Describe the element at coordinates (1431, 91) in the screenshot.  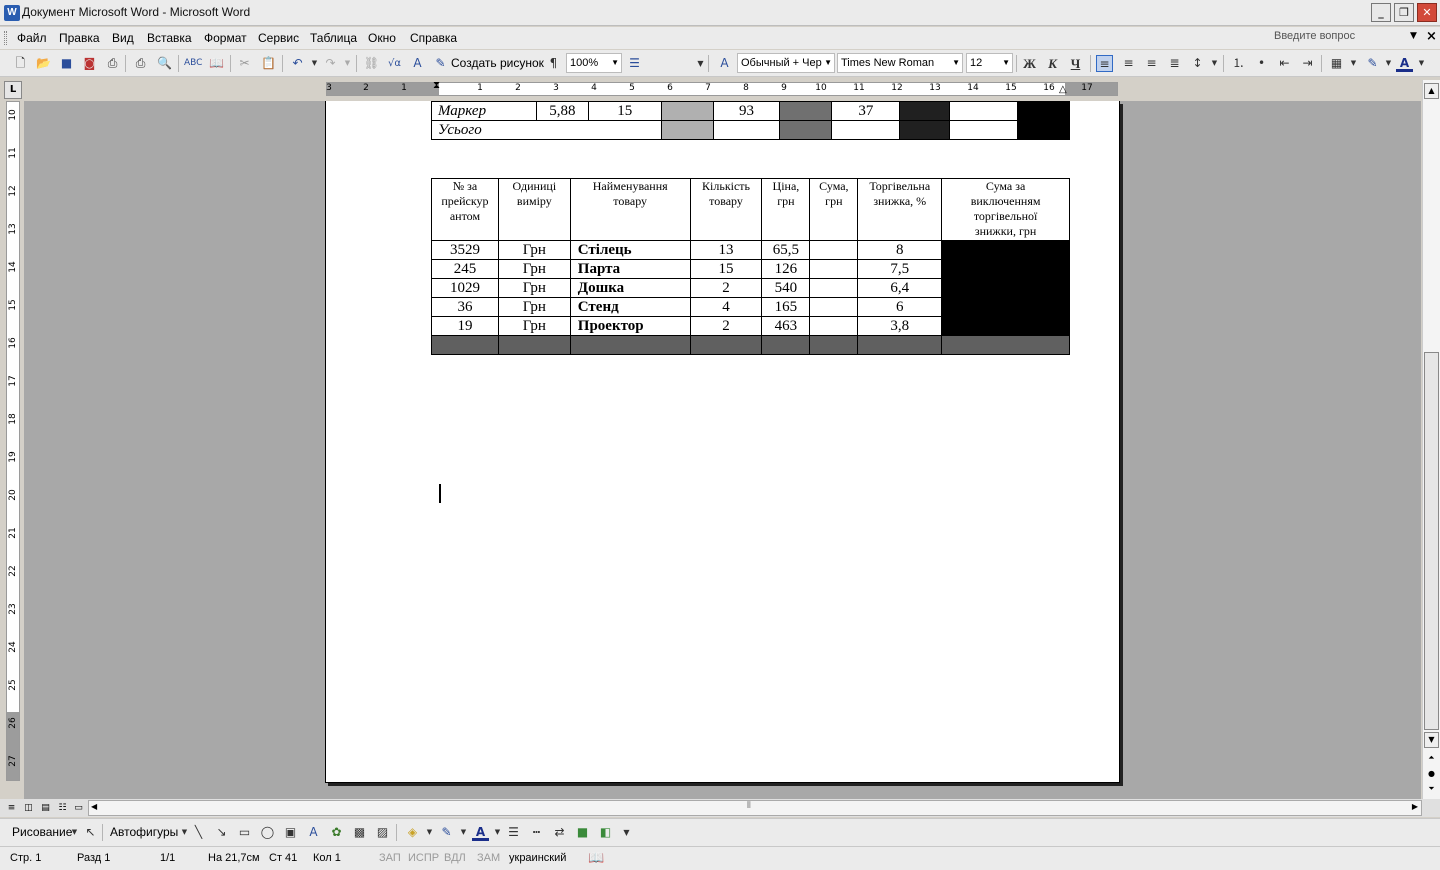
I see `scroll-up-icon: ▲` at that location.